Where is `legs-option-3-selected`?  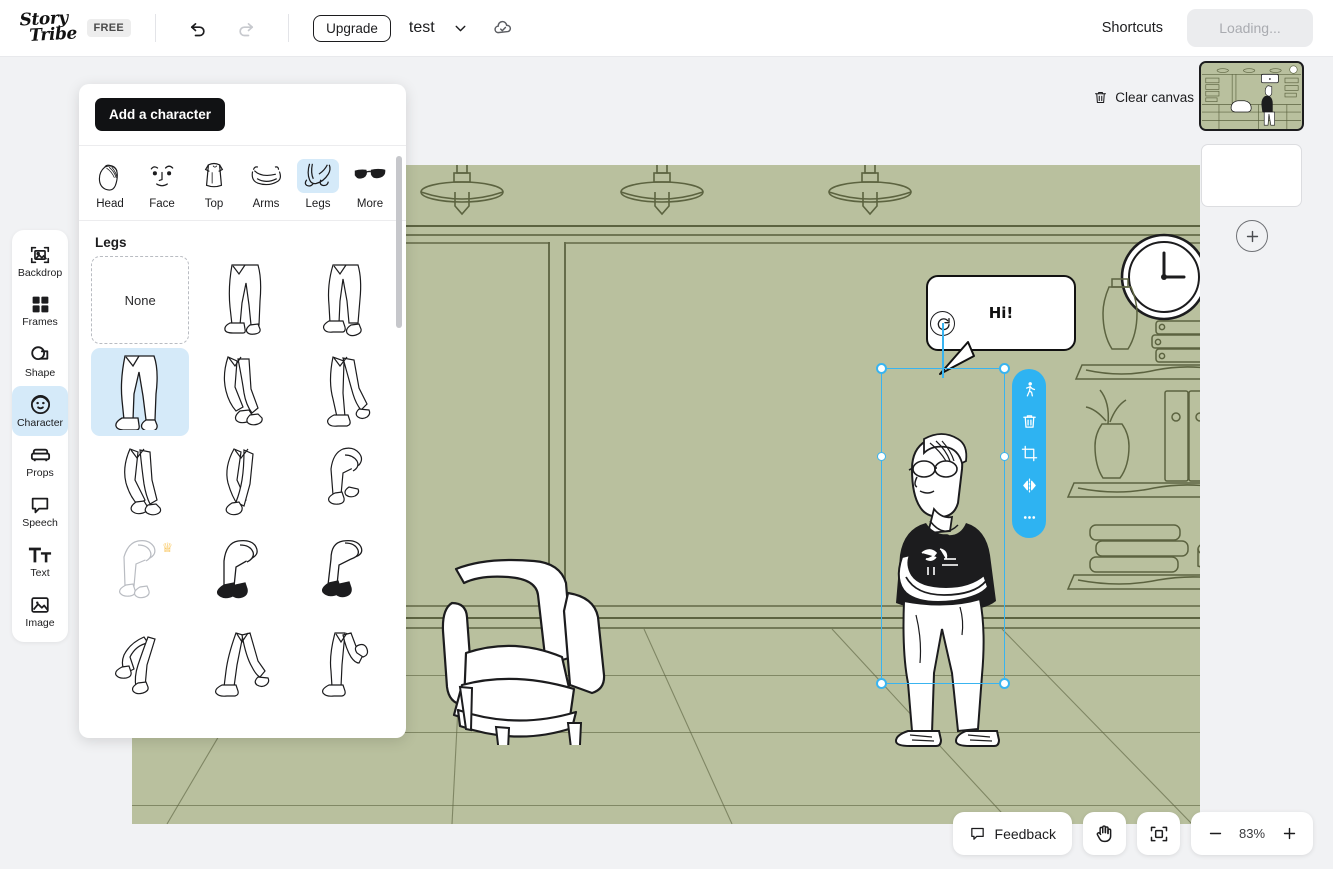 legs-option-3-selected is located at coordinates (140, 392).